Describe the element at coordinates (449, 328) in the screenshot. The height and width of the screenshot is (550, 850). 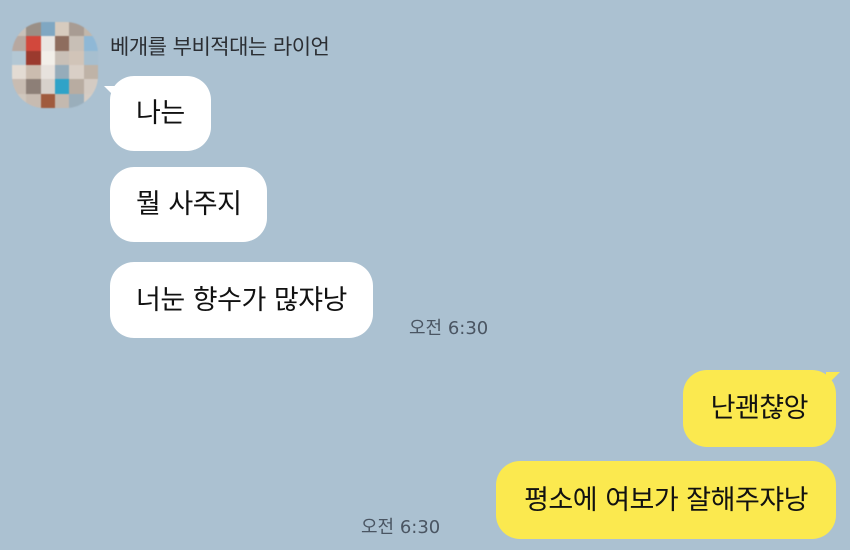
I see `incoming-timestamp: 오전 6:30` at that location.